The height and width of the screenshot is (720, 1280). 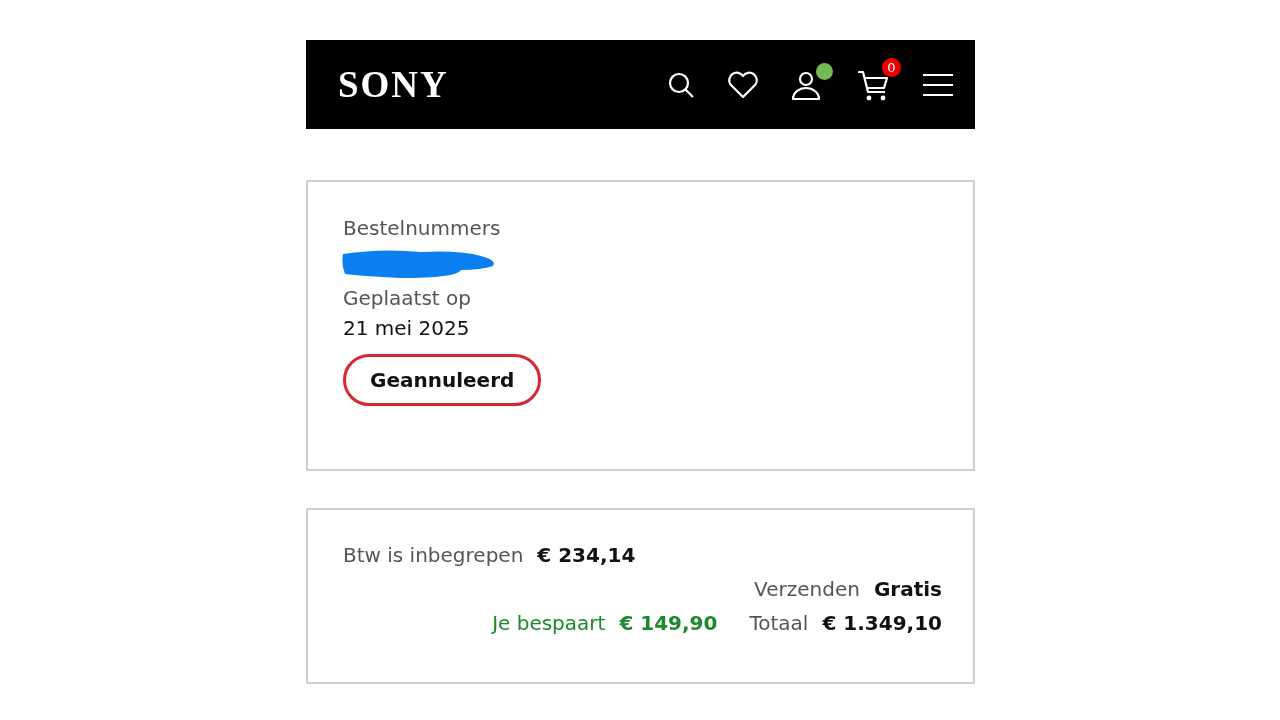 What do you see at coordinates (407, 298) in the screenshot?
I see `placed-date-label: Geplaatst op` at bounding box center [407, 298].